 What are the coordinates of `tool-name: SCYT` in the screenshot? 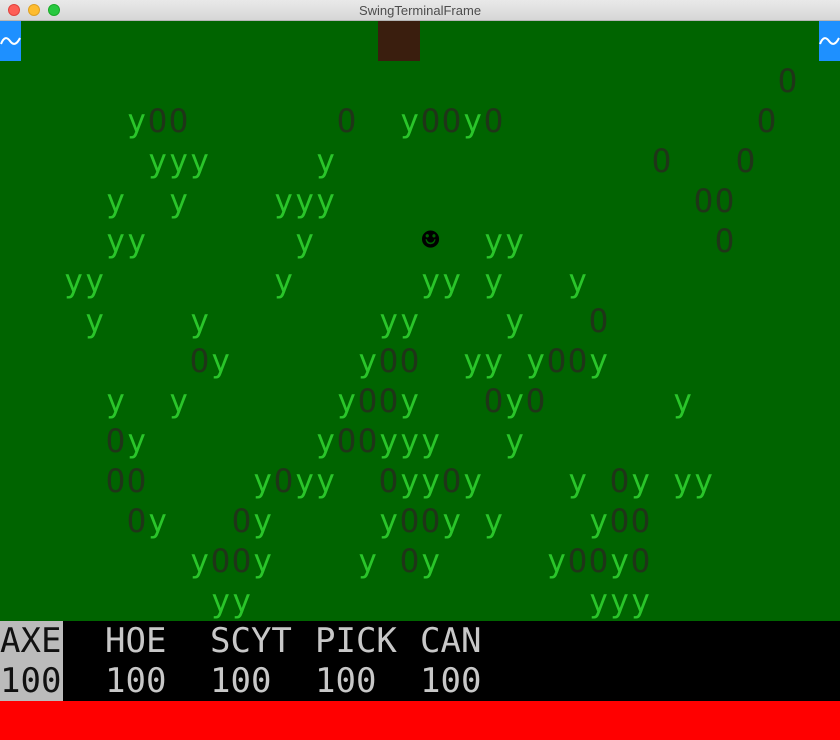 It's located at (251, 641).